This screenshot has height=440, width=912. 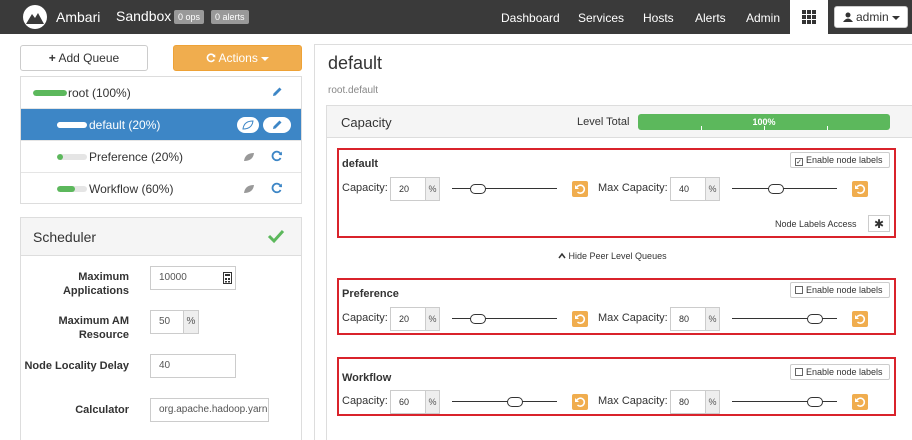 I want to click on brand-name: Ambari, so click(x=78, y=17).